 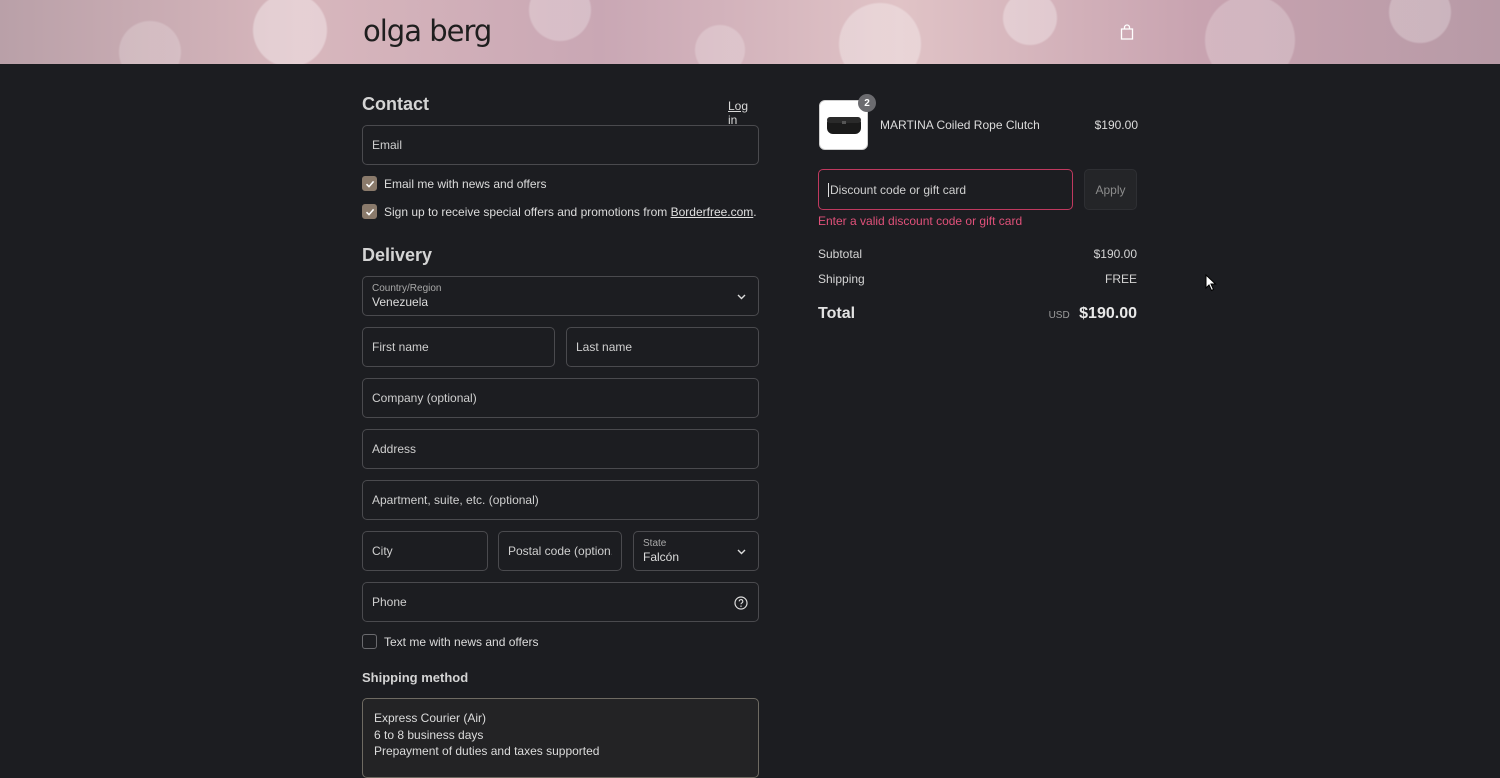 I want to click on shipping-method-title: Shipping method, so click(x=415, y=677).